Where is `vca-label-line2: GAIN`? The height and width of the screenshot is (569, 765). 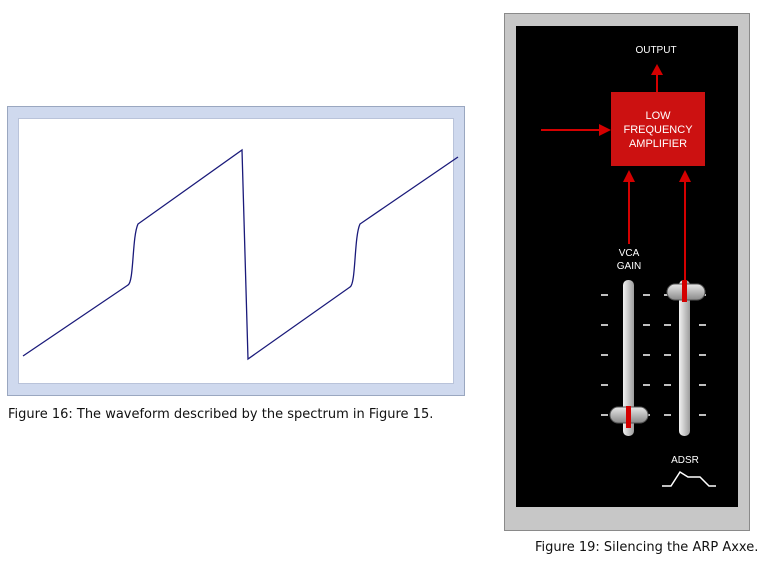 vca-label-line2: GAIN is located at coordinates (629, 266).